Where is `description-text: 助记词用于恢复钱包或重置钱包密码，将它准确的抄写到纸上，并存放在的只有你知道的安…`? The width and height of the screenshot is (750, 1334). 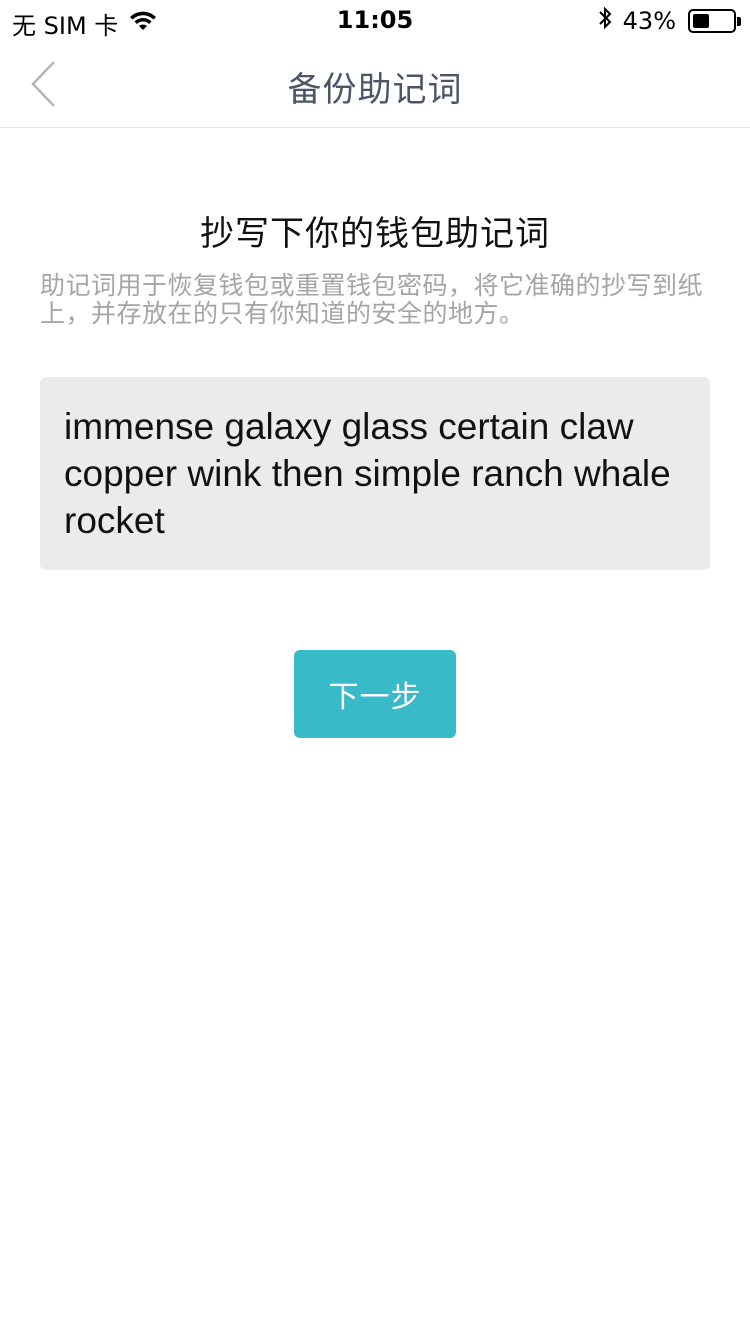 description-text: 助记词用于恢复钱包或重置钱包密码，将它准确的抄写到纸上，并存放在的只有你知道的安… is located at coordinates (372, 299).